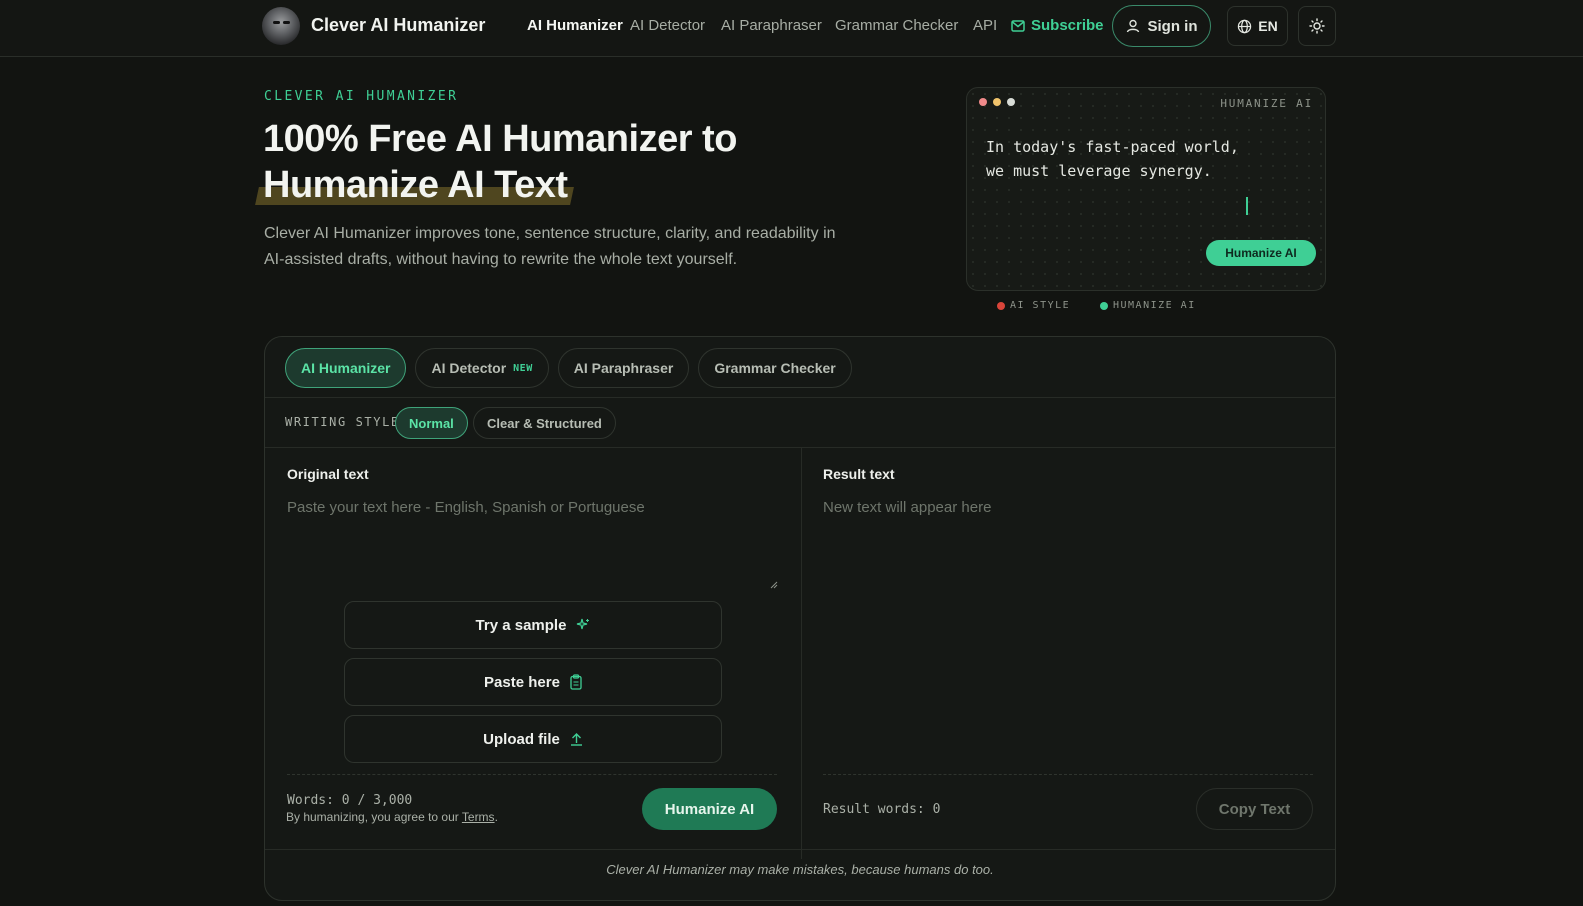 The image size is (1583, 906). I want to click on terms-link: Terms, so click(478, 817).